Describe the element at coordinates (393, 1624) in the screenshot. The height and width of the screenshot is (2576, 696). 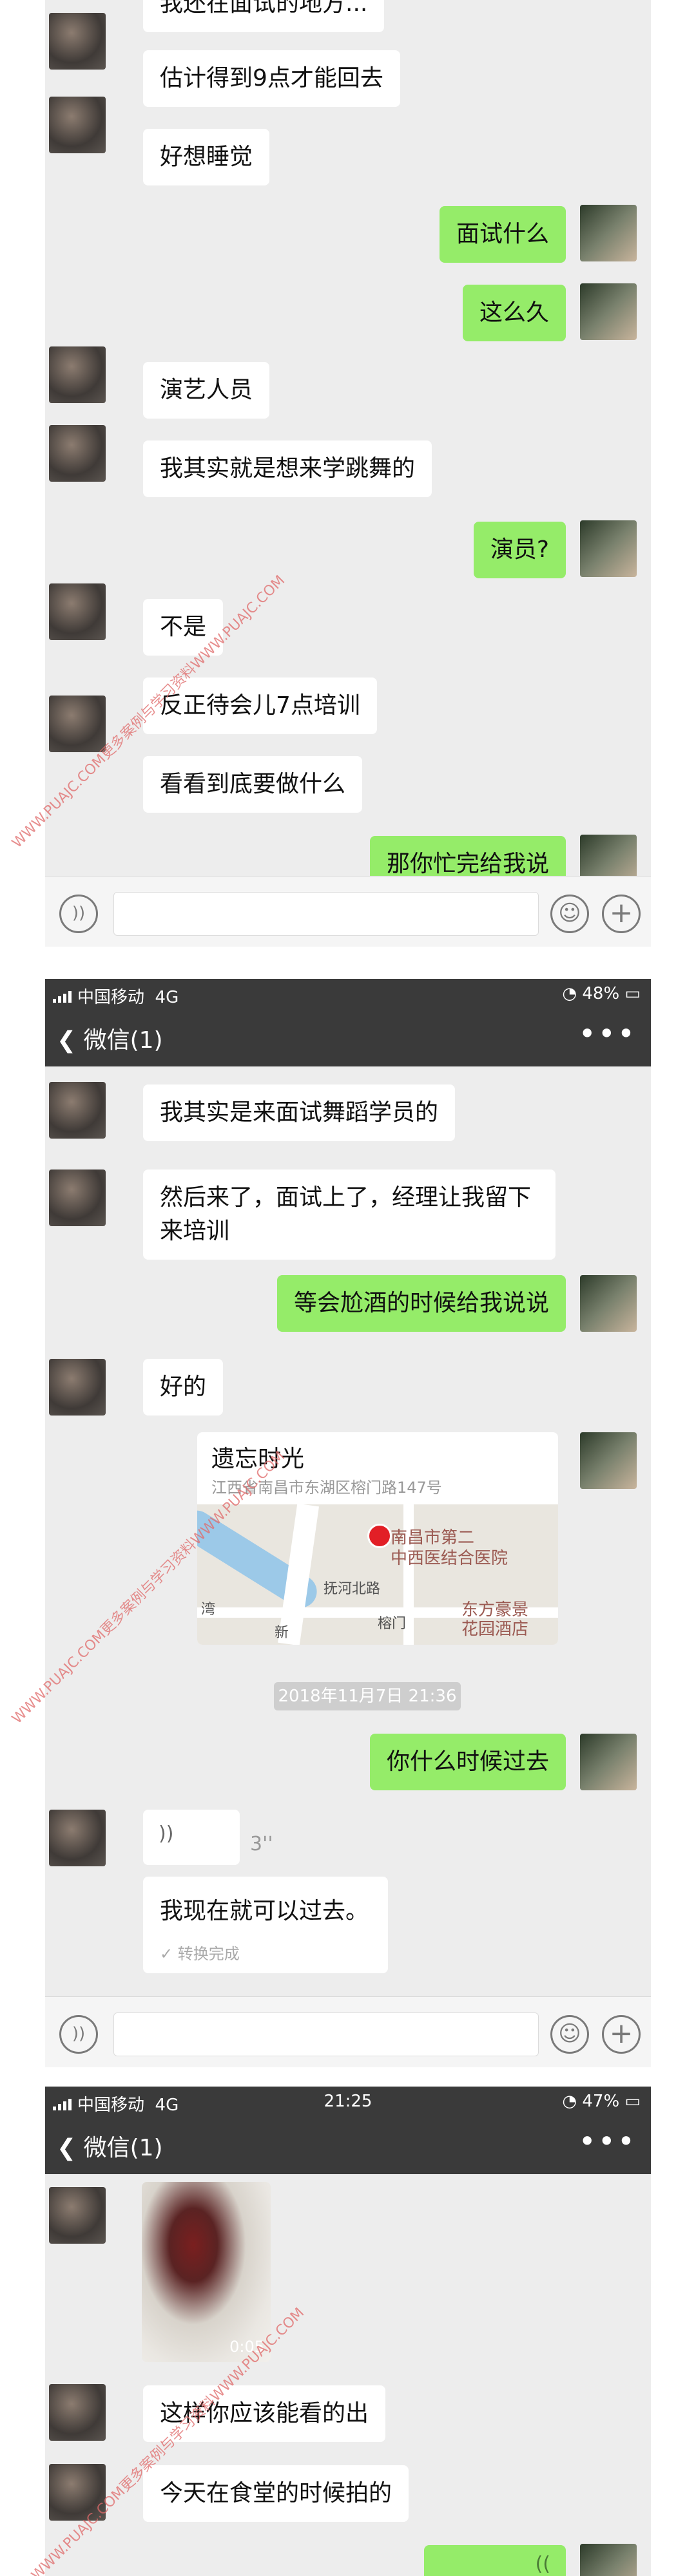
I see `map-label: 榕门` at that location.